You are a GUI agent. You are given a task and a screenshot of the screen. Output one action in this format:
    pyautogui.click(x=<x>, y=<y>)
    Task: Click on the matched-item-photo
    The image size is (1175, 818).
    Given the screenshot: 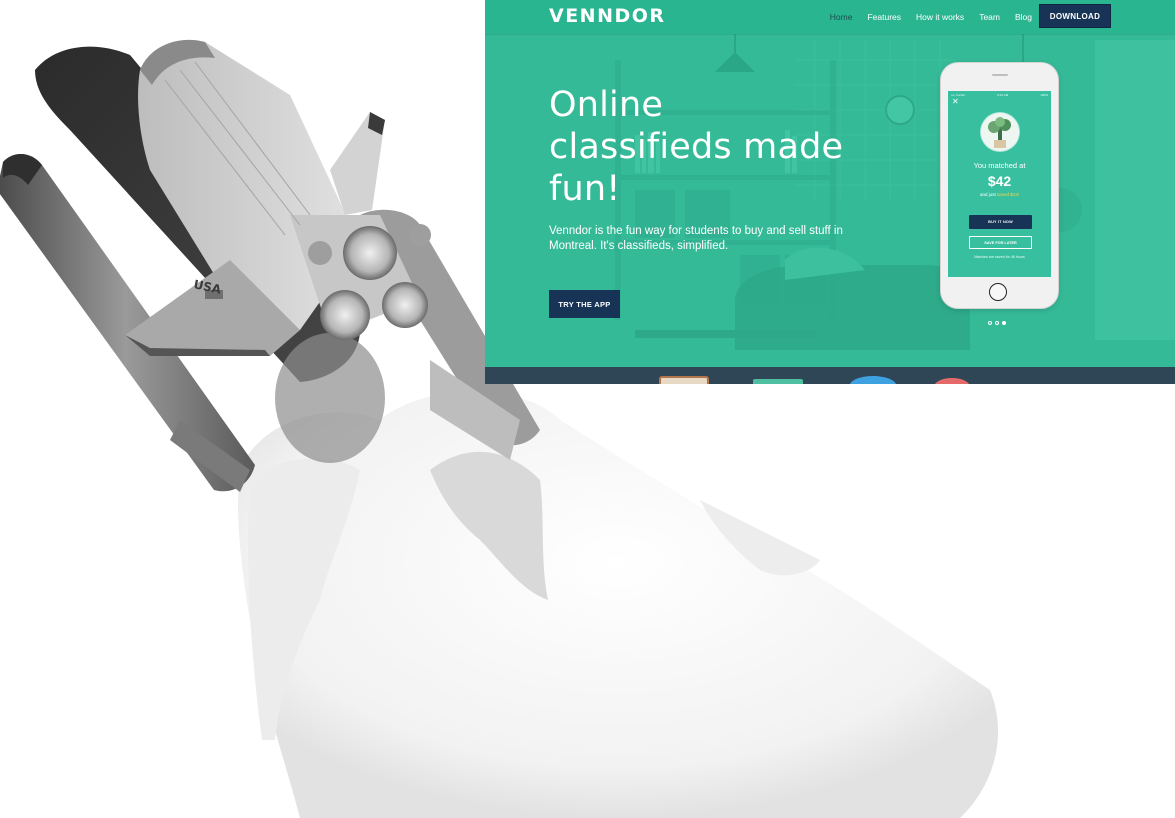 What is the action you would take?
    pyautogui.click(x=1000, y=132)
    